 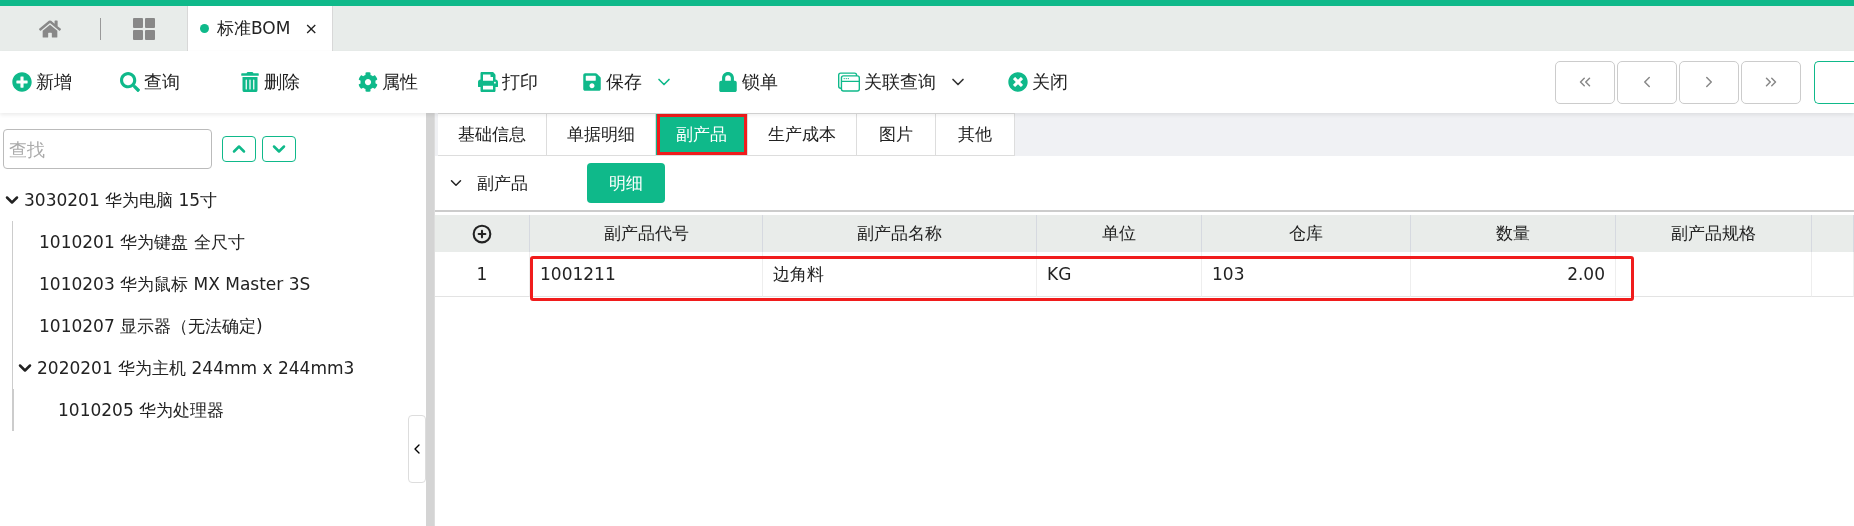 What do you see at coordinates (903, 82) in the screenshot?
I see `toolbar-button: 关联查询` at bounding box center [903, 82].